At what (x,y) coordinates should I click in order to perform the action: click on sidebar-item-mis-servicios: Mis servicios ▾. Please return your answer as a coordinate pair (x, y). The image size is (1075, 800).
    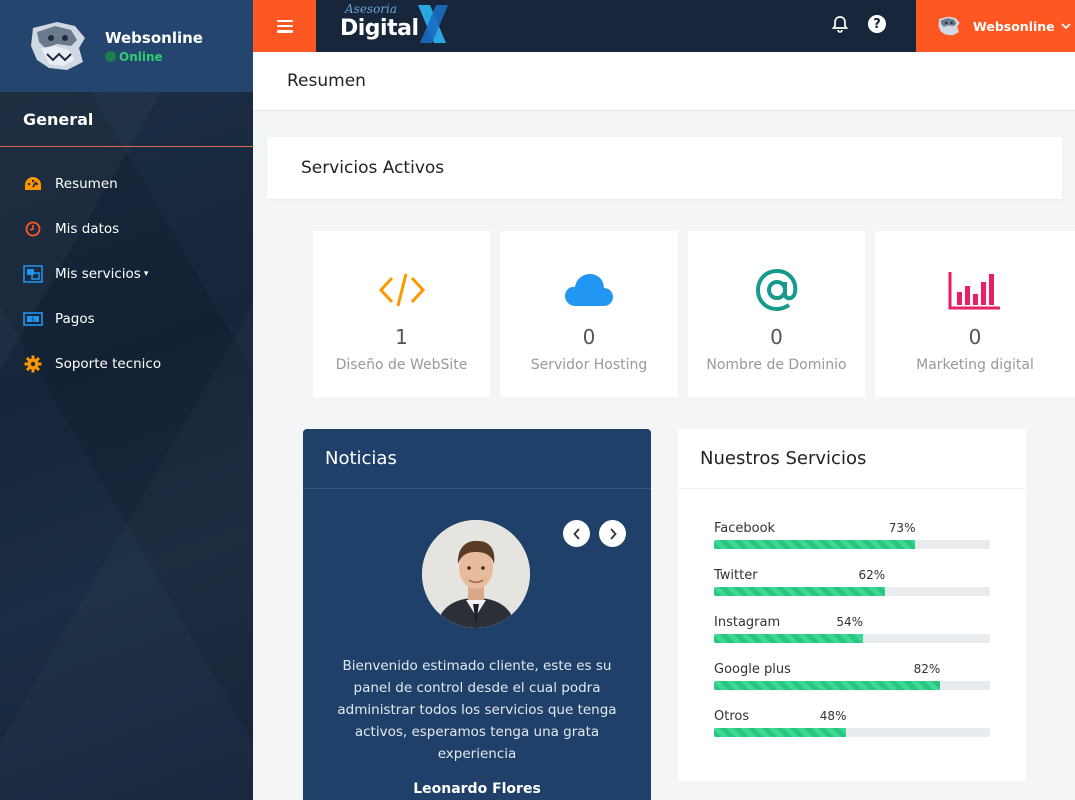
    Looking at the image, I should click on (126, 273).